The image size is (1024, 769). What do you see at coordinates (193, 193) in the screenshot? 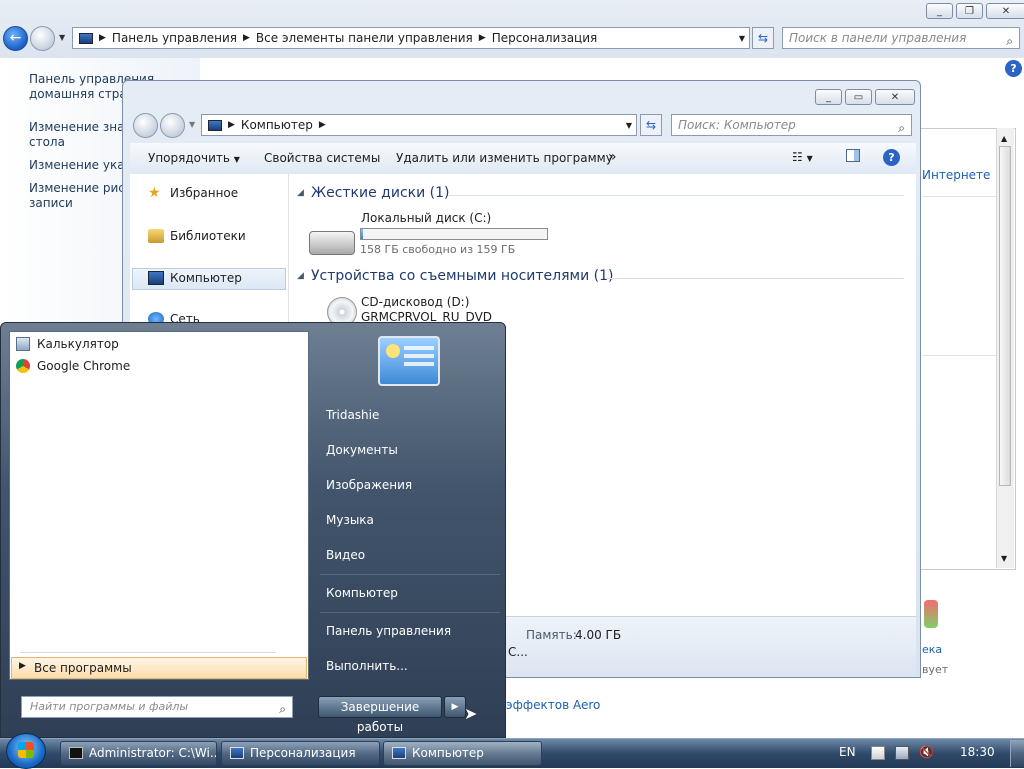
I see `nav-item-favorites: ★ Избранное` at bounding box center [193, 193].